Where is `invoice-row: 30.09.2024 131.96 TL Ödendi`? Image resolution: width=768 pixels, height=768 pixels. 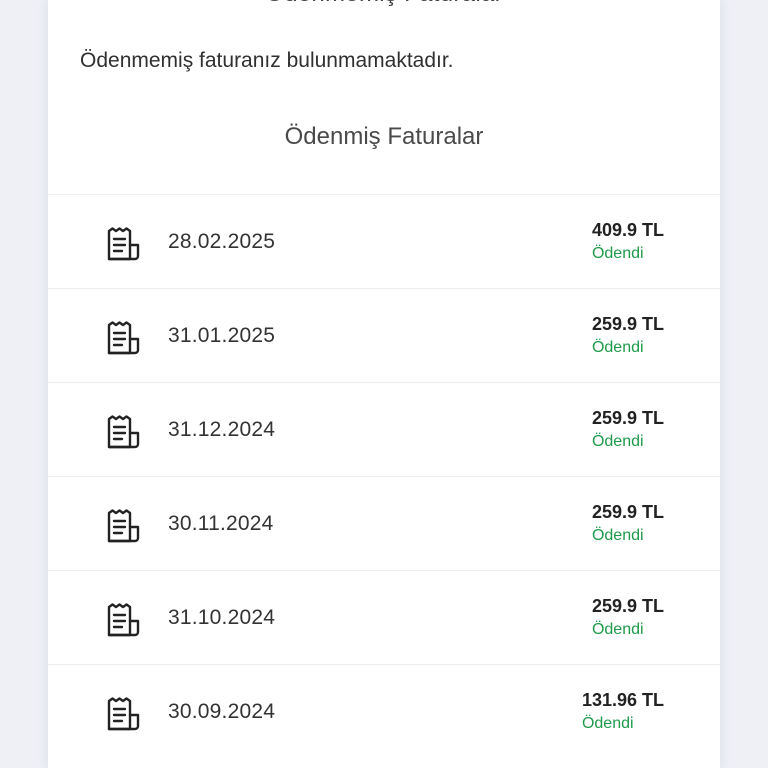
invoice-row: 30.09.2024 131.96 TL Ödendi is located at coordinates (384, 711).